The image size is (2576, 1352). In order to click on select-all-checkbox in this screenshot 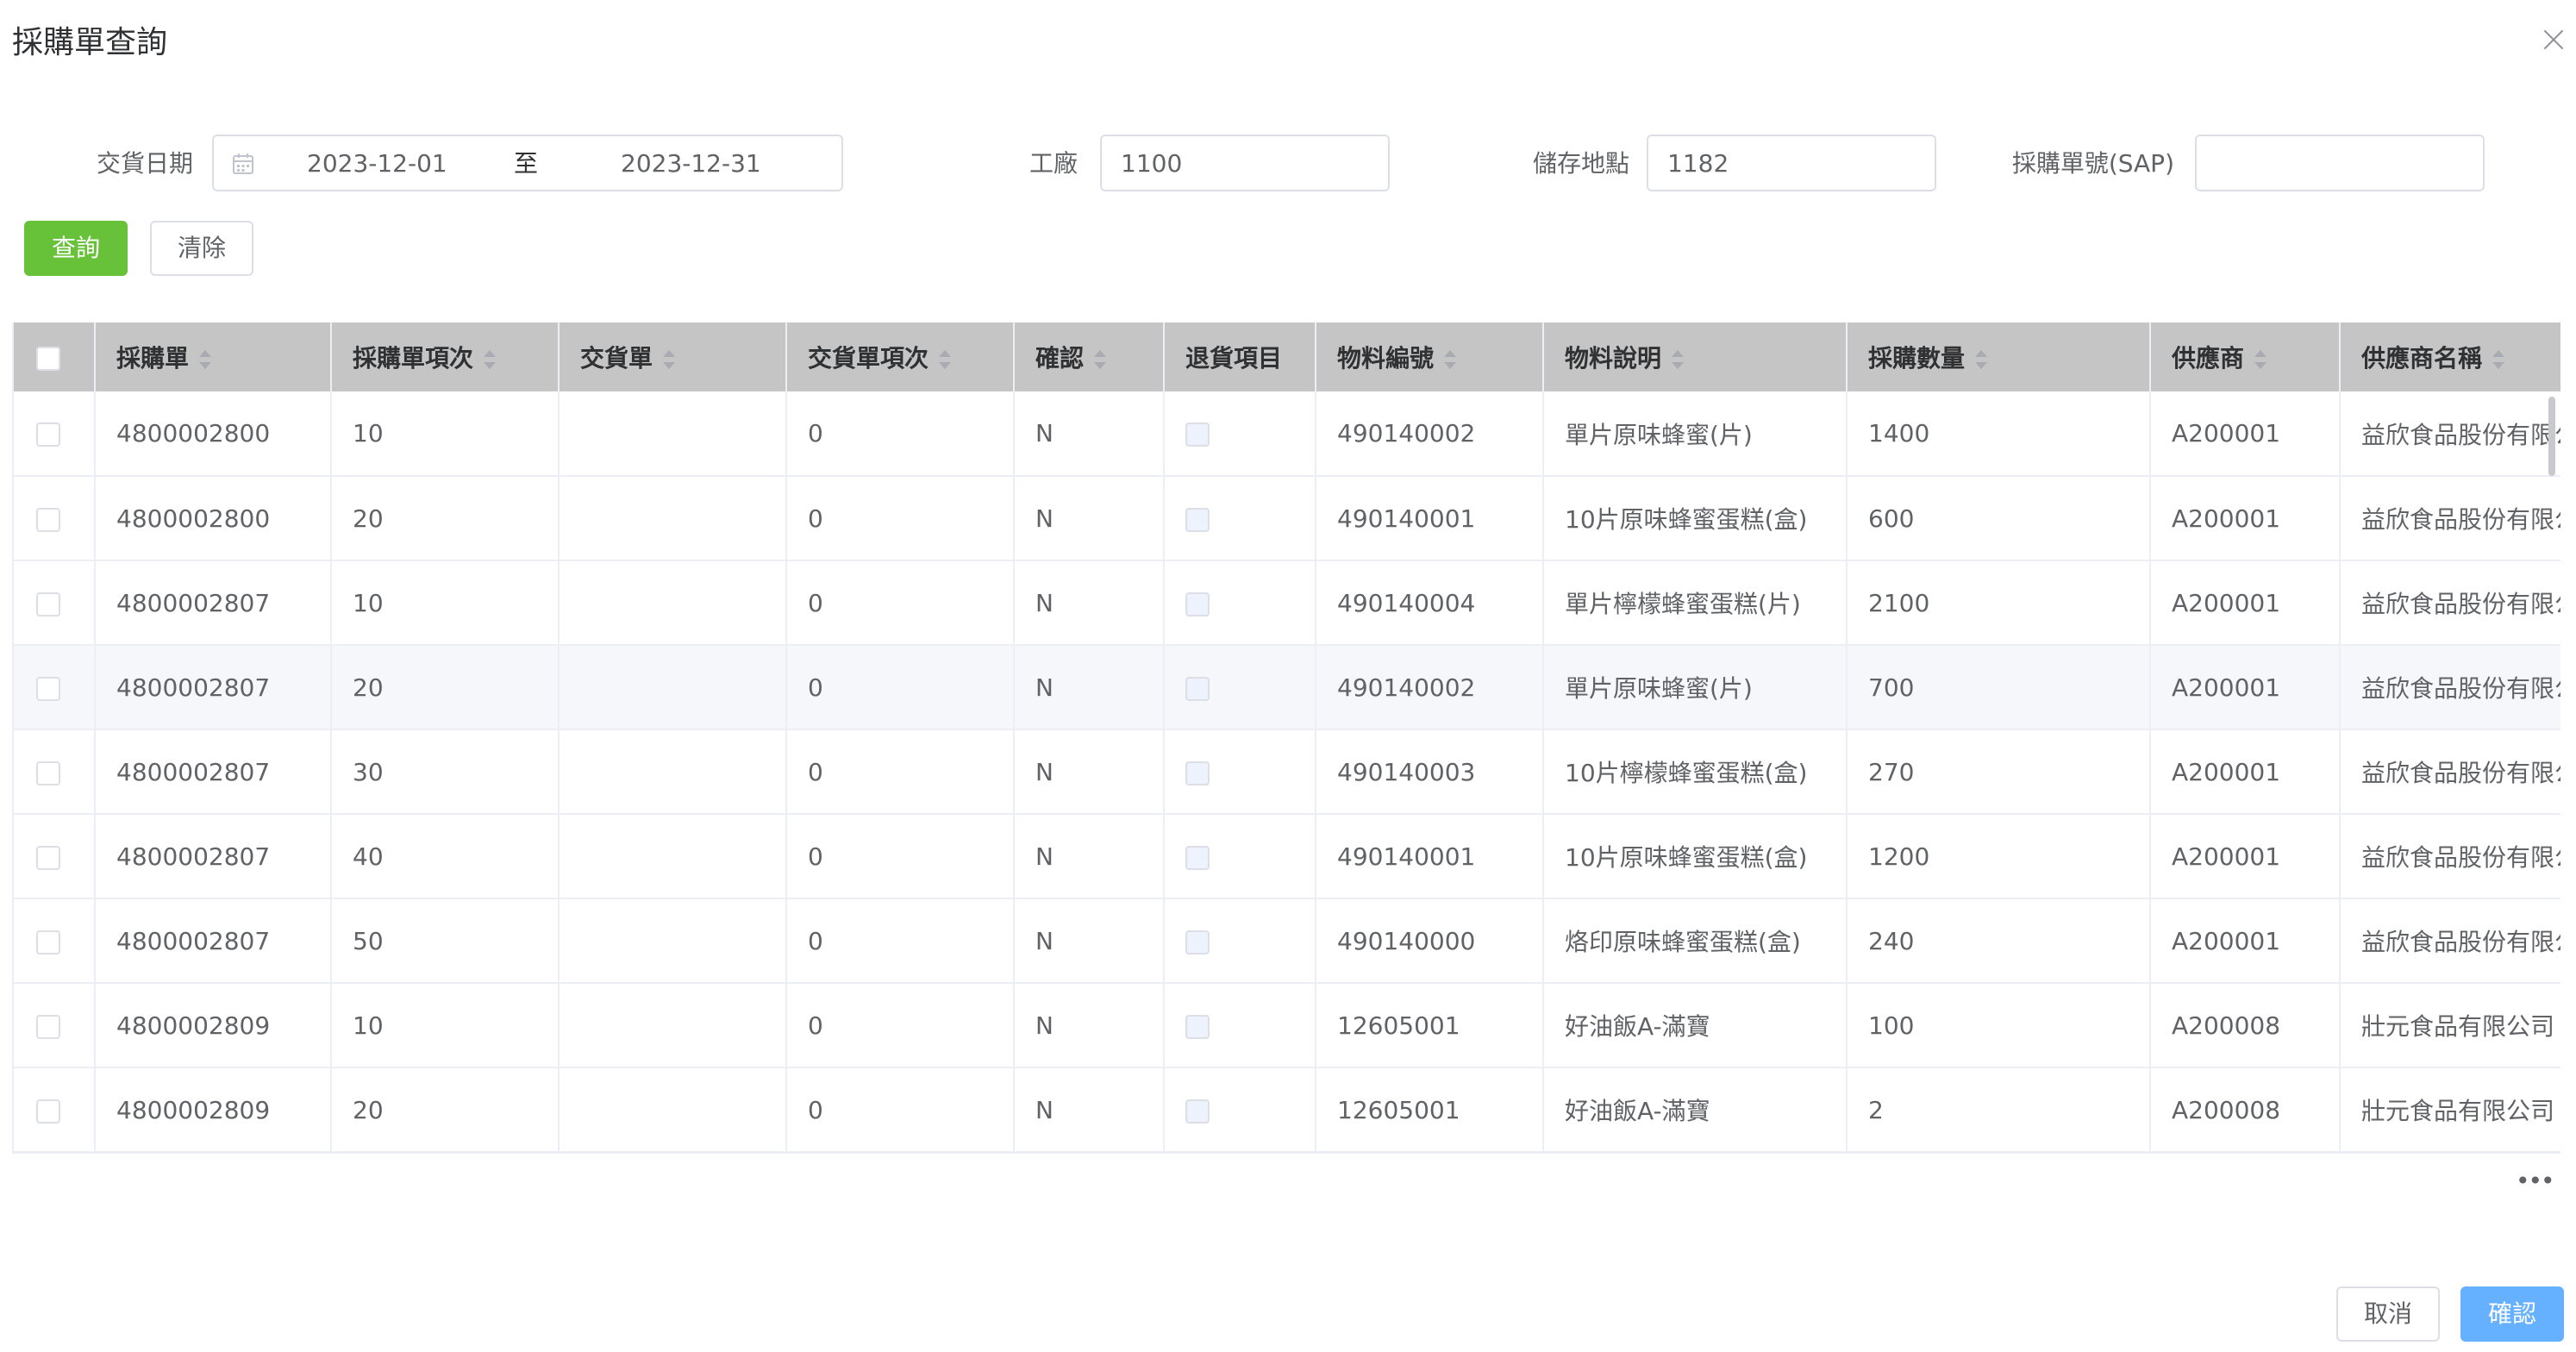, I will do `click(48, 358)`.